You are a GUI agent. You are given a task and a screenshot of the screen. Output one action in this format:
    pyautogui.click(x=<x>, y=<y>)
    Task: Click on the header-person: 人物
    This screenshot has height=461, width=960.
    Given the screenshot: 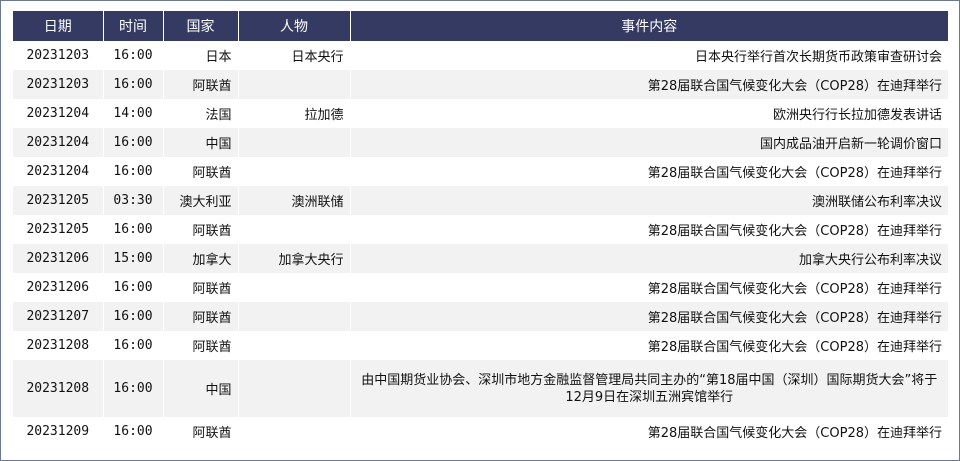 What is the action you would take?
    pyautogui.click(x=293, y=26)
    